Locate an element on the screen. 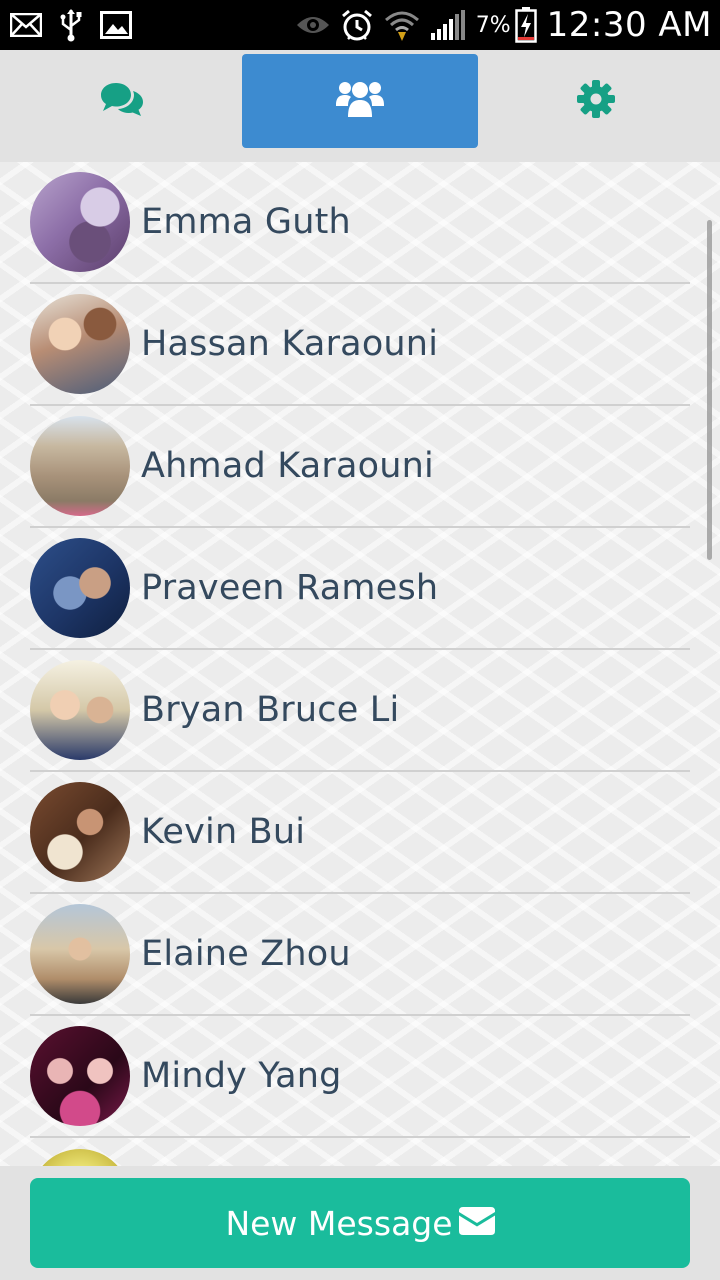  contact-name: Praveen Ramesh is located at coordinates (290, 588).